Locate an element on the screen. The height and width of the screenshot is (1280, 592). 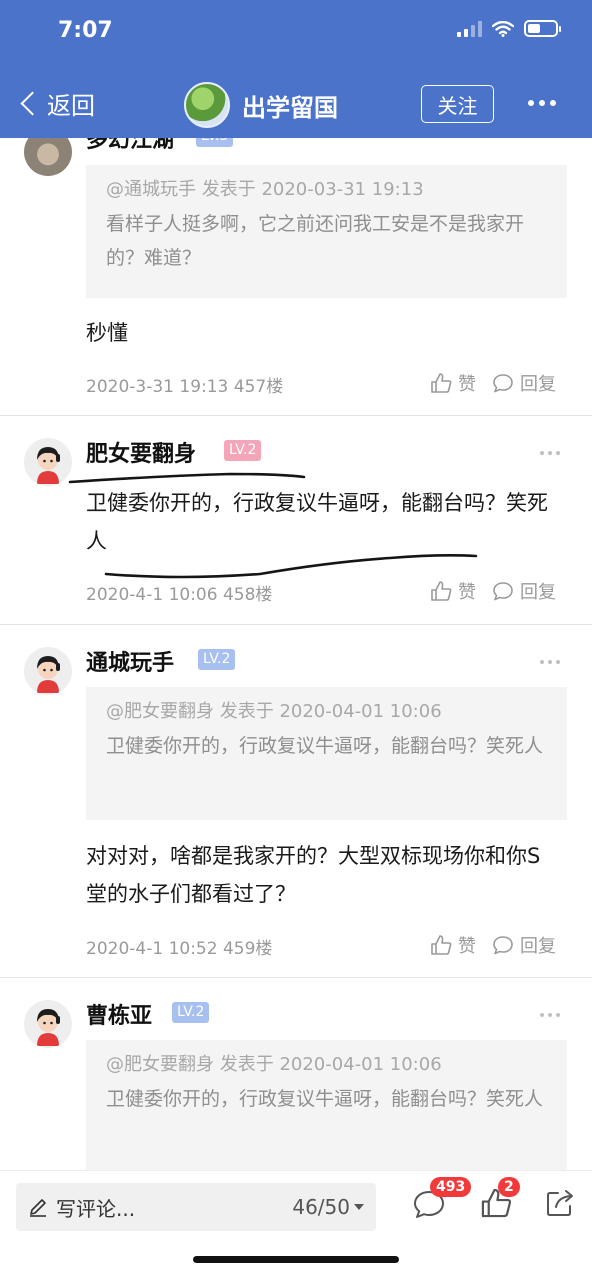
wifi-icon is located at coordinates (503, 28).